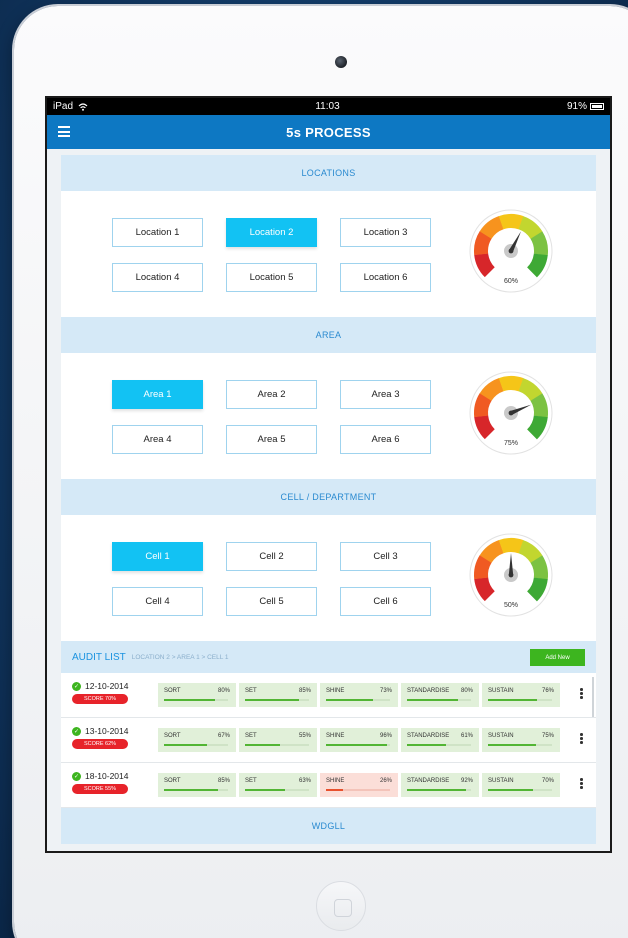 The height and width of the screenshot is (938, 628). What do you see at coordinates (157, 277) in the screenshot?
I see `option-button: Location 4` at bounding box center [157, 277].